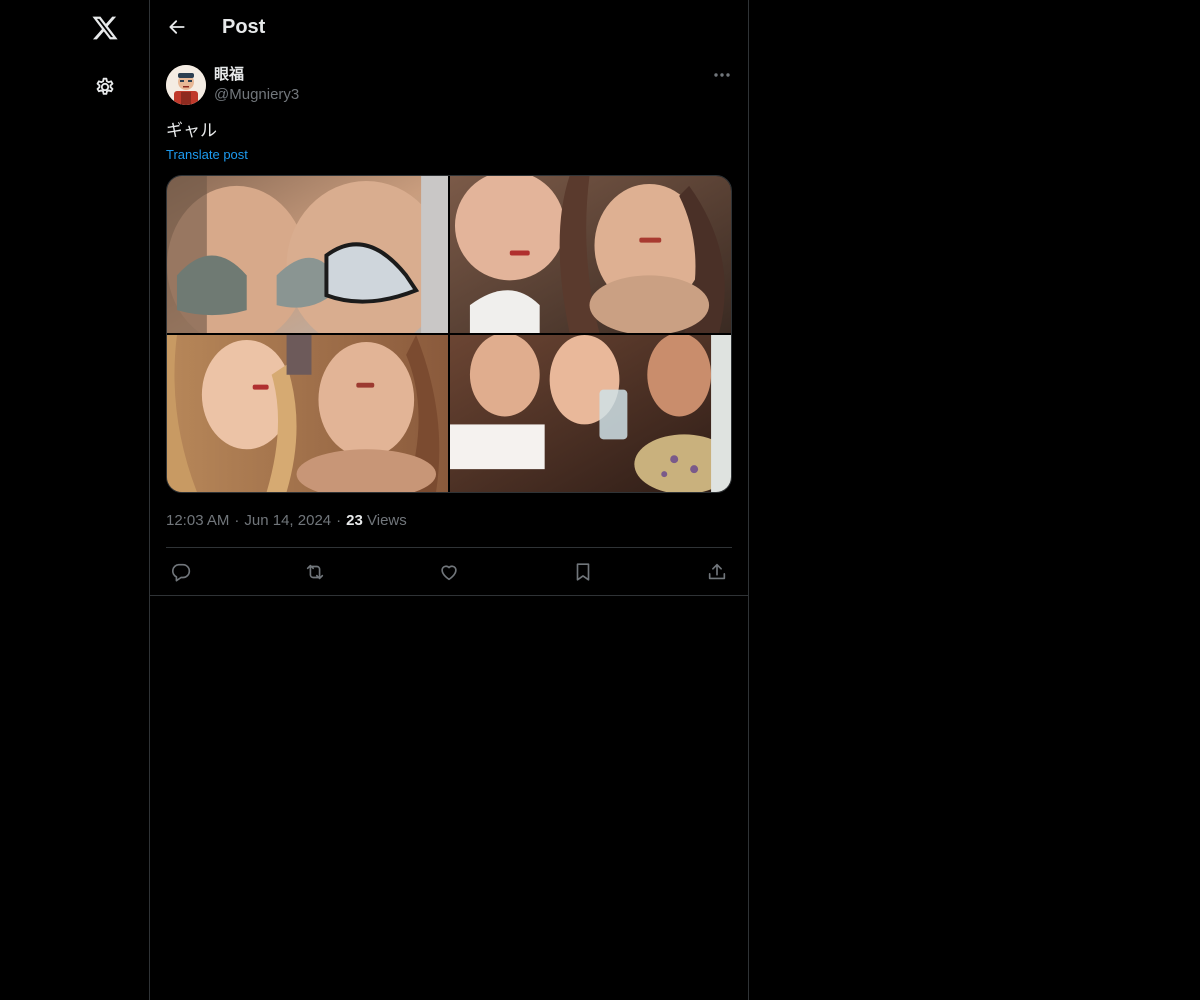  I want to click on share-button, so click(717, 572).